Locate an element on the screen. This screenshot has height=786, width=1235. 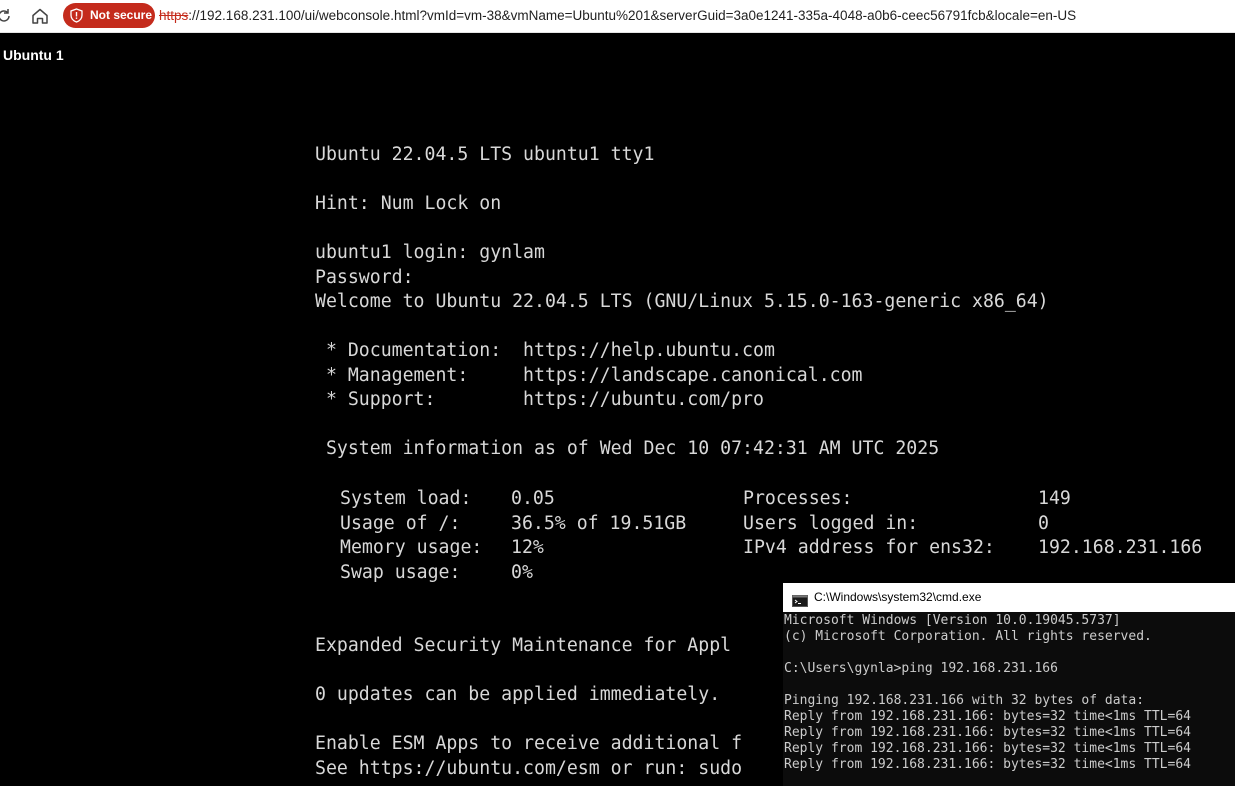
vm-title: Ubuntu 1 is located at coordinates (33, 55).